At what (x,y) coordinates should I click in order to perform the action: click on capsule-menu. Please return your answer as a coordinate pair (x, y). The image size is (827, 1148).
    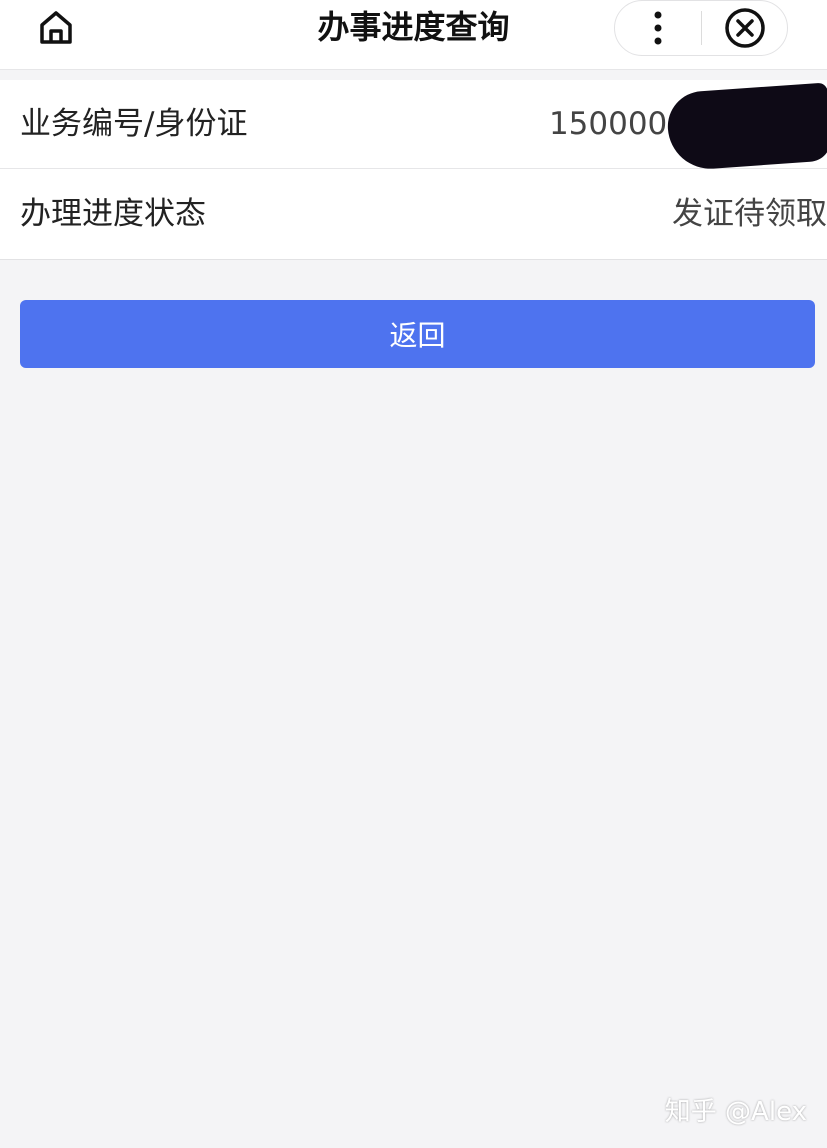
    Looking at the image, I should click on (701, 28).